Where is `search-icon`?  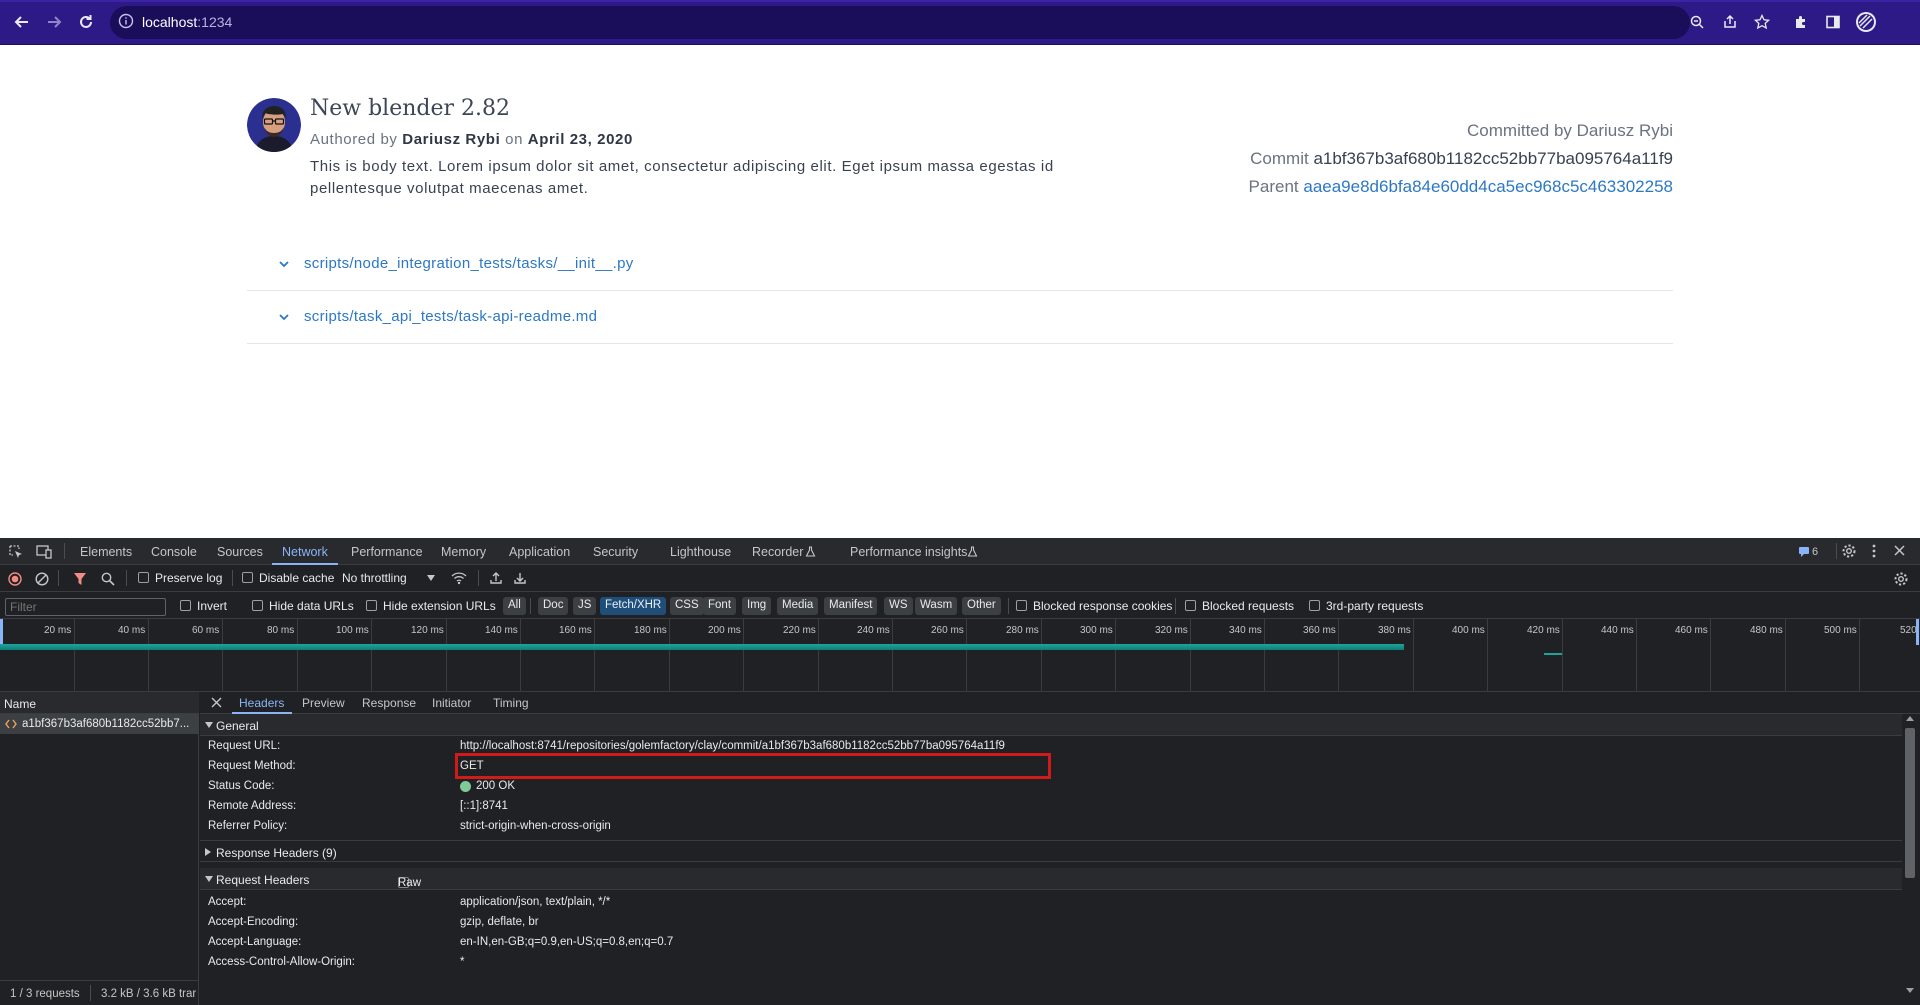
search-icon is located at coordinates (108, 579).